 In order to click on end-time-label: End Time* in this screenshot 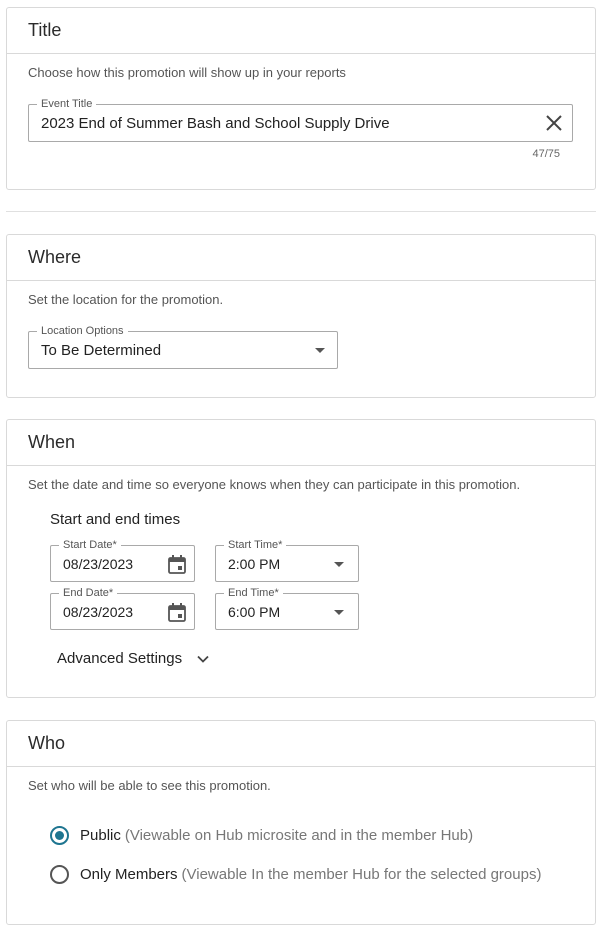, I will do `click(253, 593)`.